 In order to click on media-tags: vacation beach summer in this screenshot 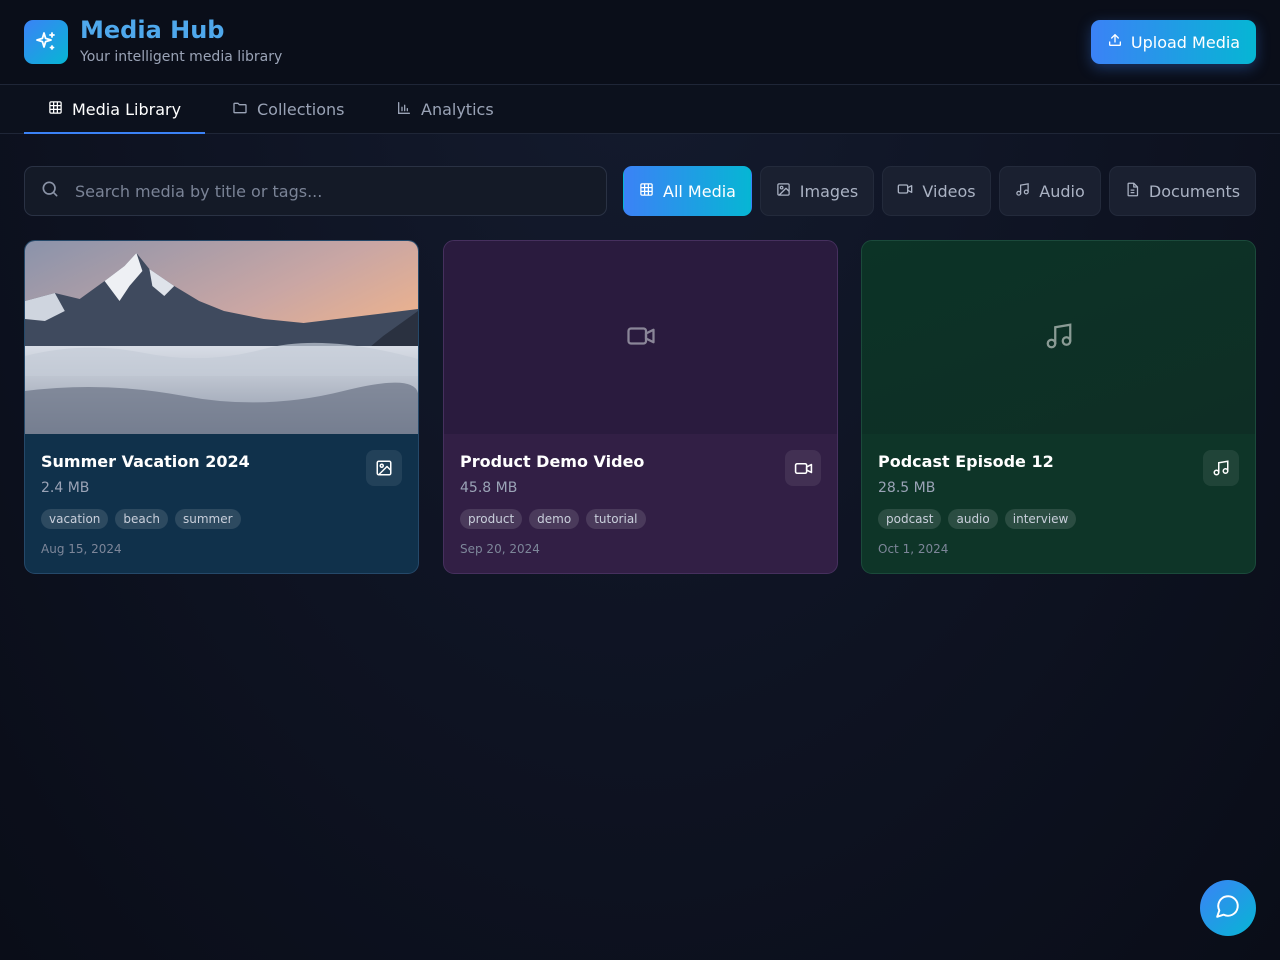, I will do `click(141, 519)`.